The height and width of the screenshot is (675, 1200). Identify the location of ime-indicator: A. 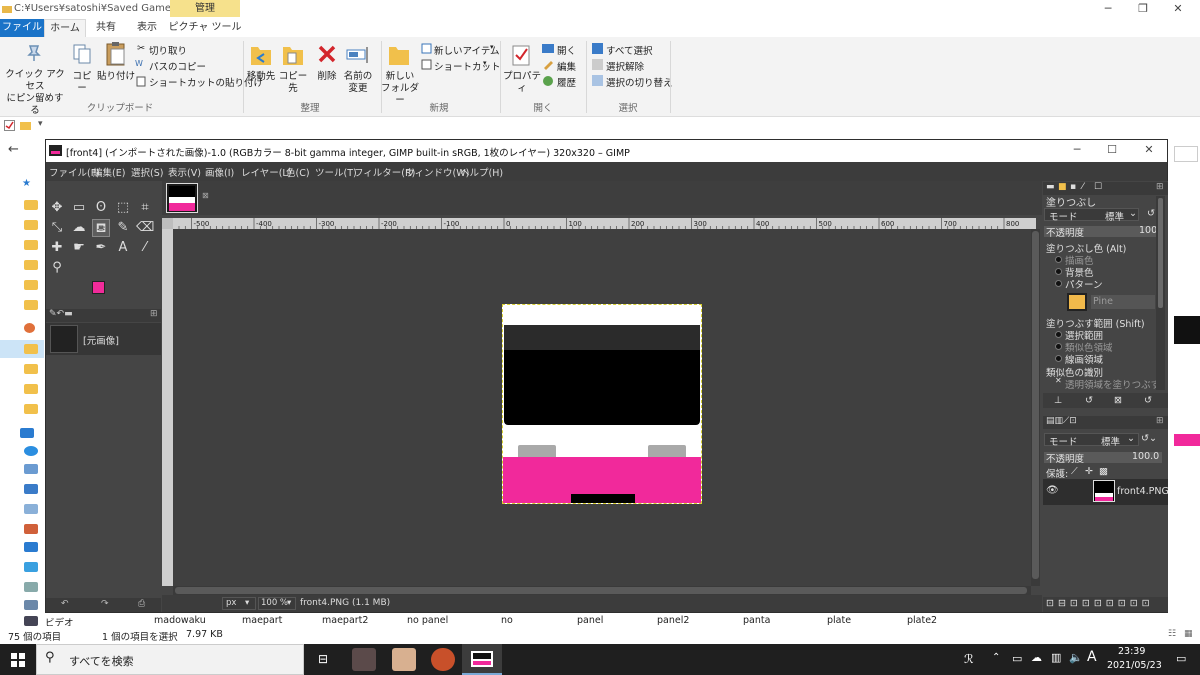
(1092, 657).